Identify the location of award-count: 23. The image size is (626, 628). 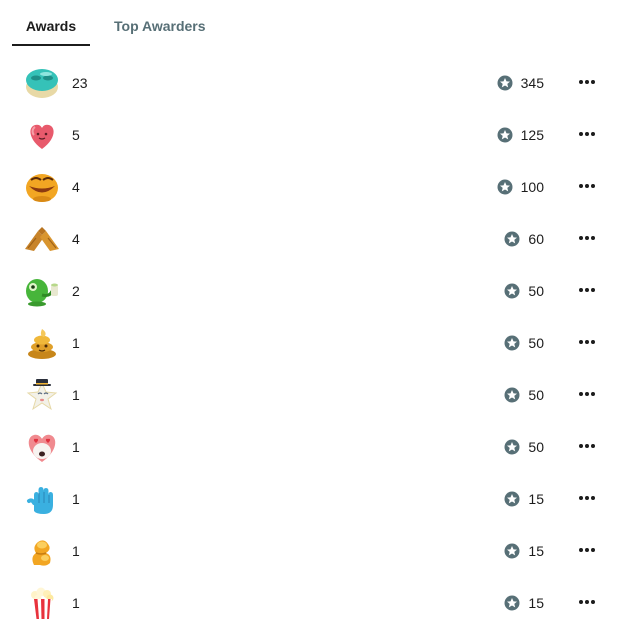
(80, 83).